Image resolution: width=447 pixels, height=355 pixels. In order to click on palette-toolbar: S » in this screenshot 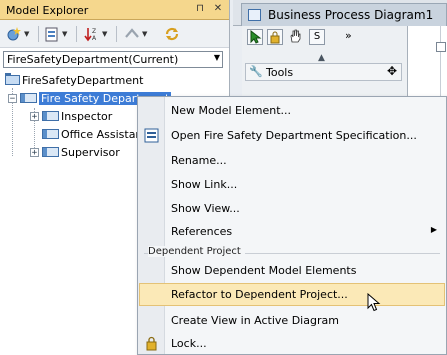, I will do `click(324, 37)`.